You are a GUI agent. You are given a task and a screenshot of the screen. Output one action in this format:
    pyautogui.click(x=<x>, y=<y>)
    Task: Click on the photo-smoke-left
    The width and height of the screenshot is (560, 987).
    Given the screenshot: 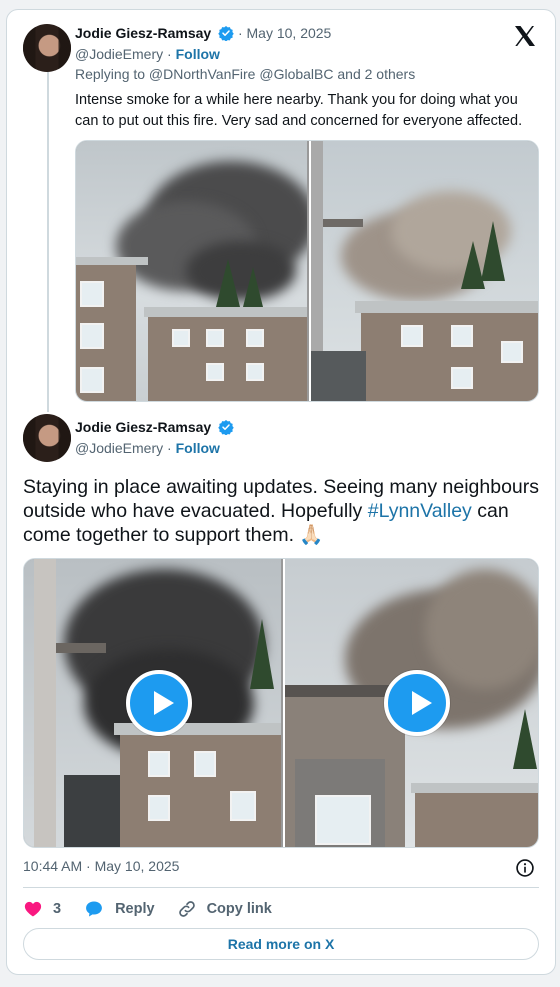 What is the action you would take?
    pyautogui.click(x=191, y=271)
    